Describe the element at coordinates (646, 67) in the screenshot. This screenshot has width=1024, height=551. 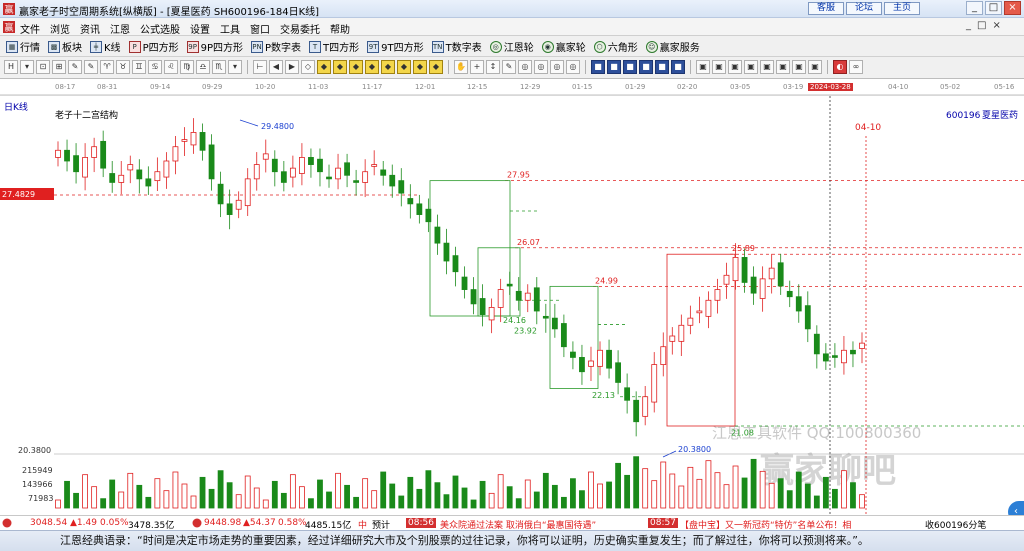
I see `draw-tool-3-3-button: ■` at that location.